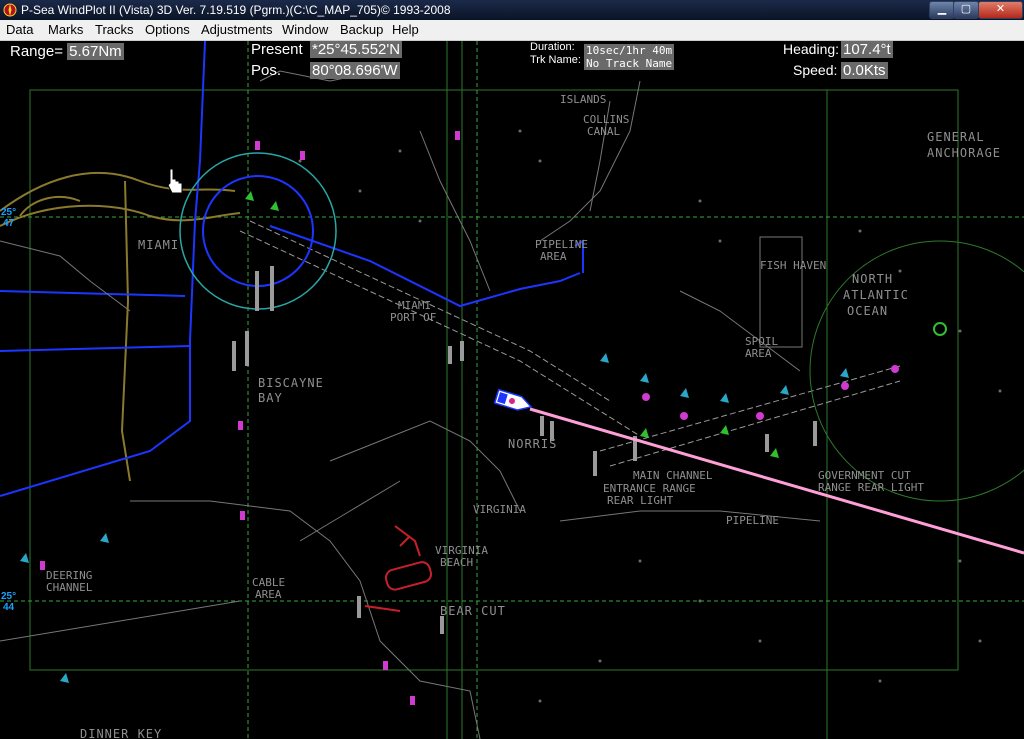 The height and width of the screenshot is (739, 1024). I want to click on speed-value: 0.0Kts, so click(864, 70).